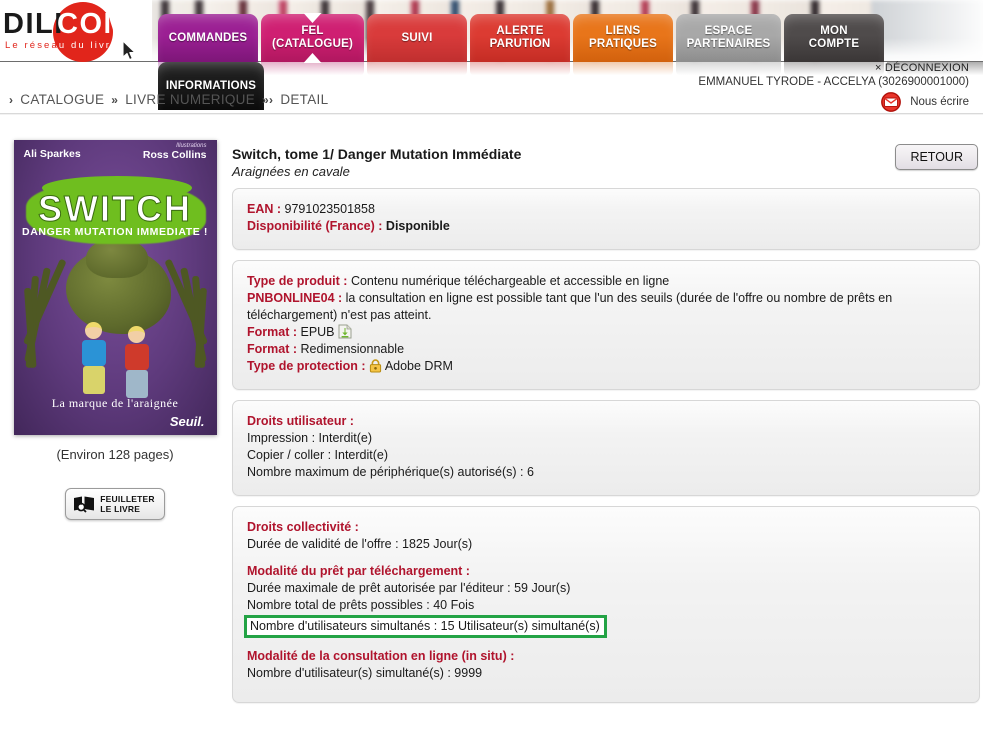  Describe the element at coordinates (318, 455) in the screenshot. I see `user-rights-line: Copier / coller : Interdit(e)` at that location.